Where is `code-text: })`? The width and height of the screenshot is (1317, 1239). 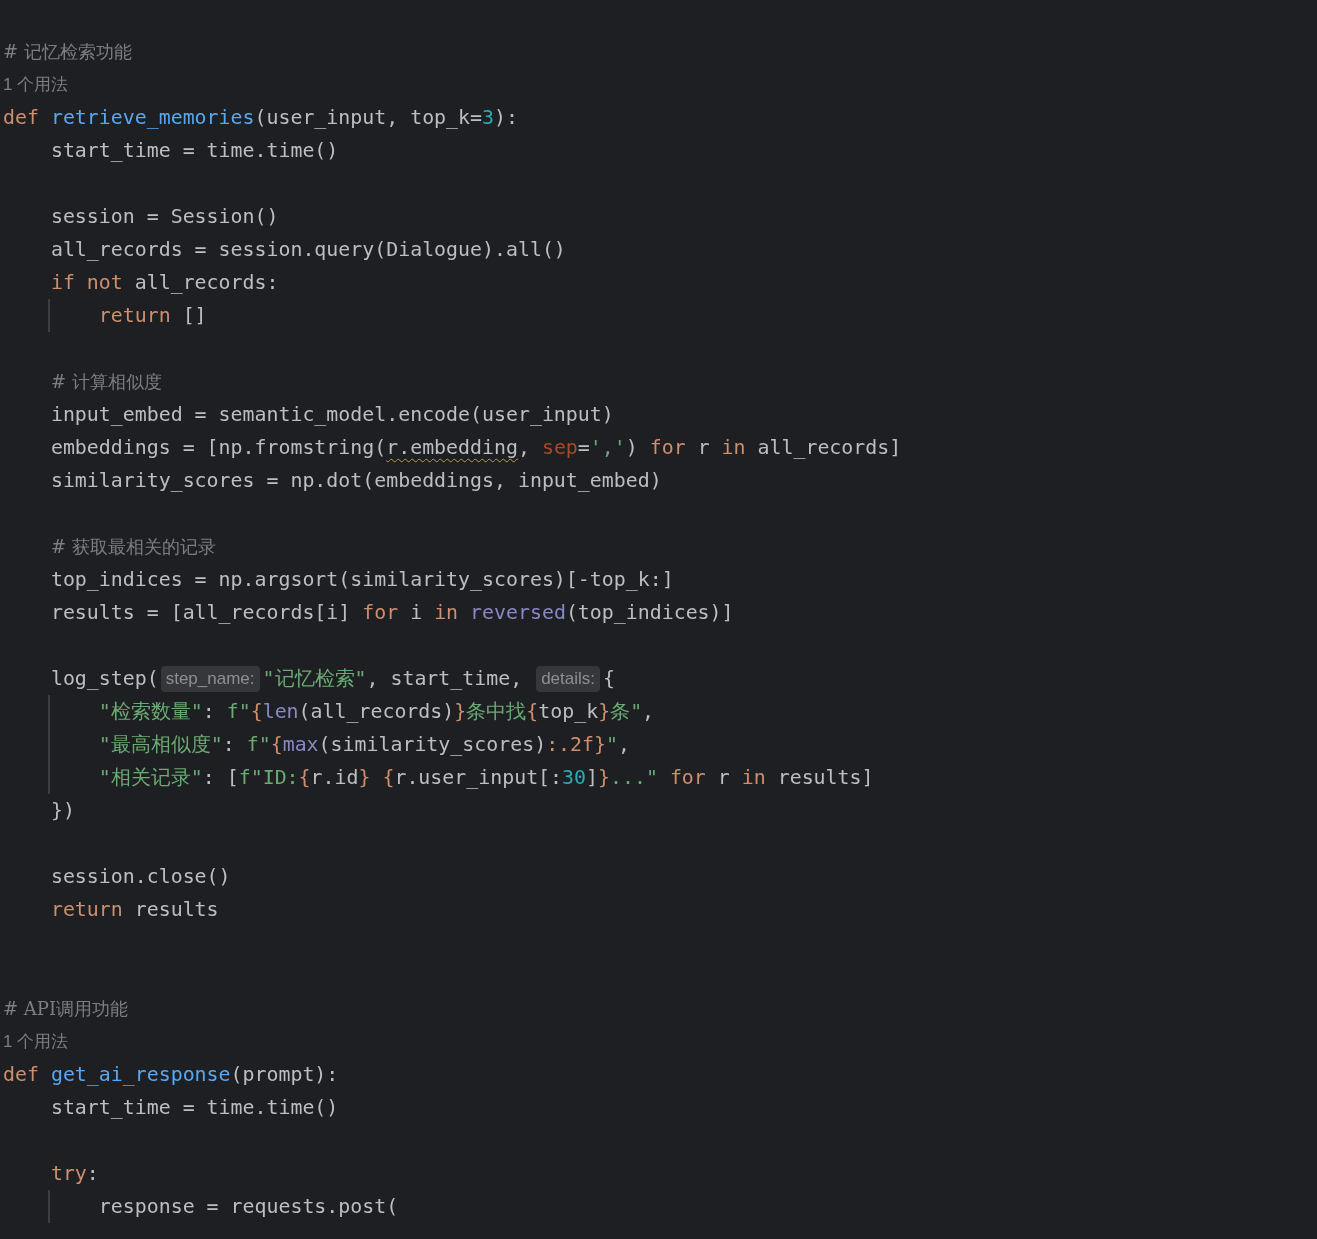
code-text: }) is located at coordinates (62, 810).